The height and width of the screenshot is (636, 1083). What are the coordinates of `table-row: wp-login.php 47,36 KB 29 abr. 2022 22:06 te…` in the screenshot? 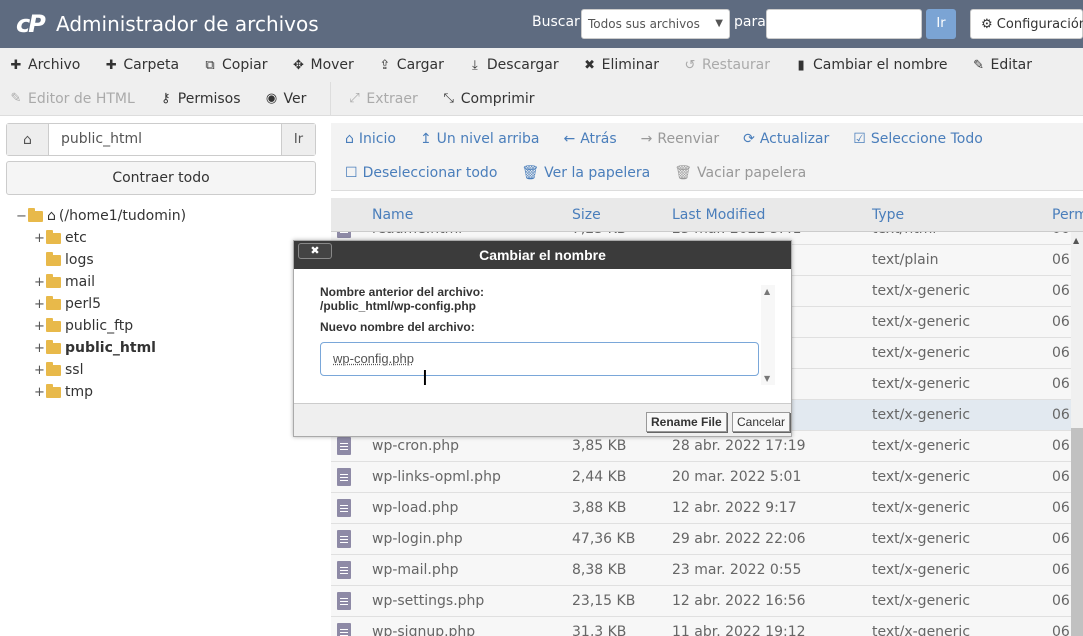 It's located at (701, 539).